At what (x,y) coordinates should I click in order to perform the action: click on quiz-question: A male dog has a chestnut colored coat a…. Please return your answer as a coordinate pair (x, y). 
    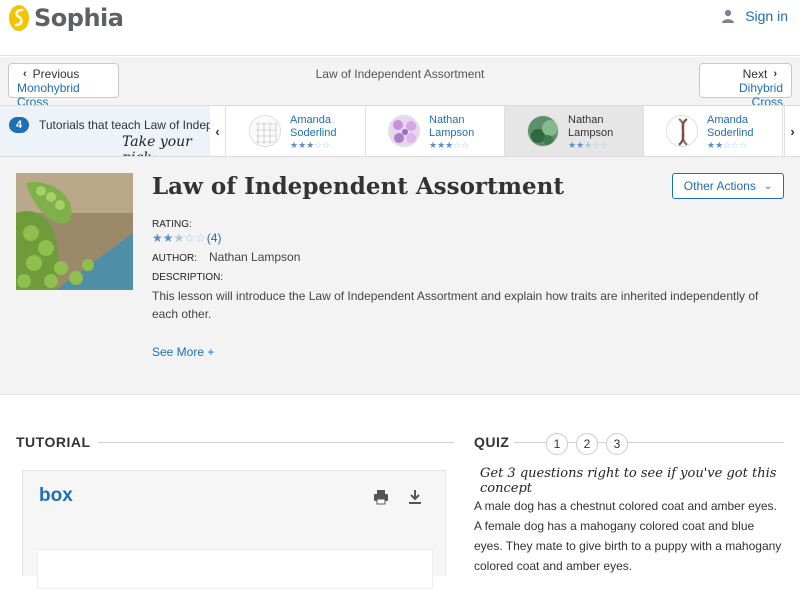
    Looking at the image, I should click on (628, 536).